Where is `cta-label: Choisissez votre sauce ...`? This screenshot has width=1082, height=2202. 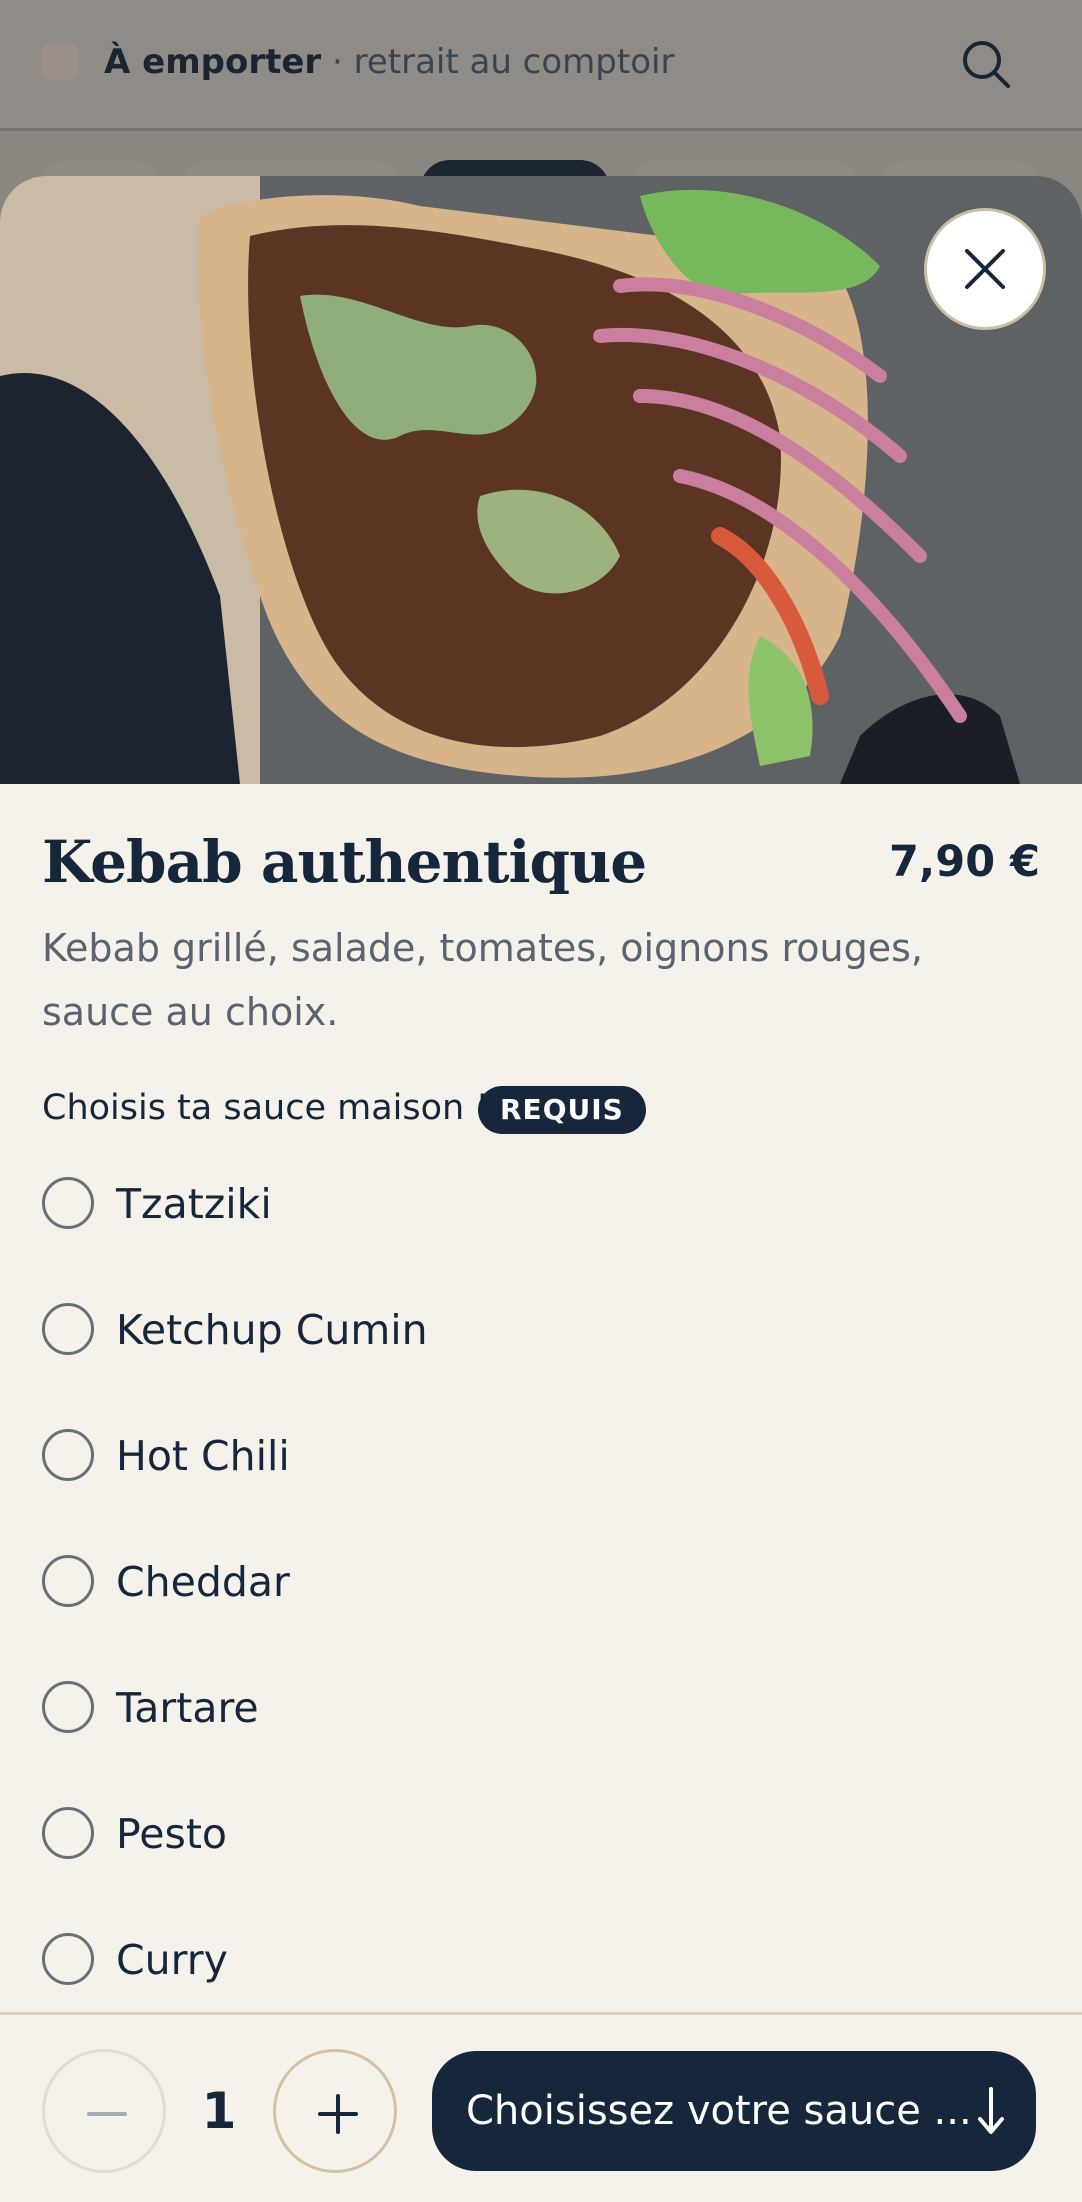 cta-label: Choisissez votre sauce ... is located at coordinates (719, 2111).